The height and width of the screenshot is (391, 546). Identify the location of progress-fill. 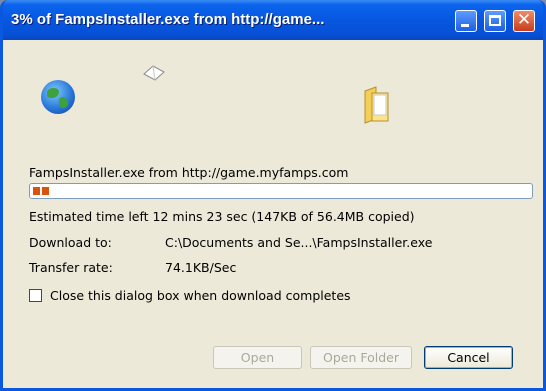
(41, 191).